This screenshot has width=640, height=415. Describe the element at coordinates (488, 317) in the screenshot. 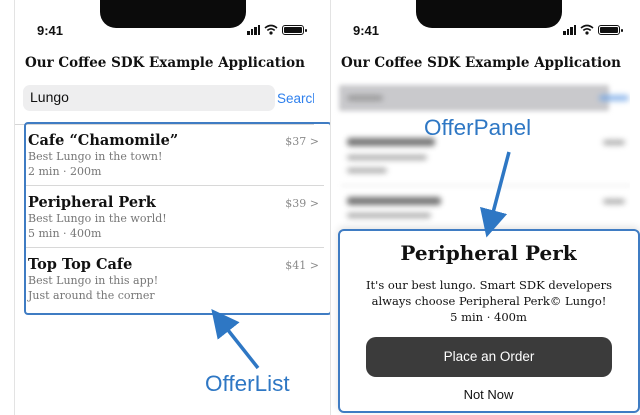

I see `offer-panel-meta: 5 min · 400m` at that location.